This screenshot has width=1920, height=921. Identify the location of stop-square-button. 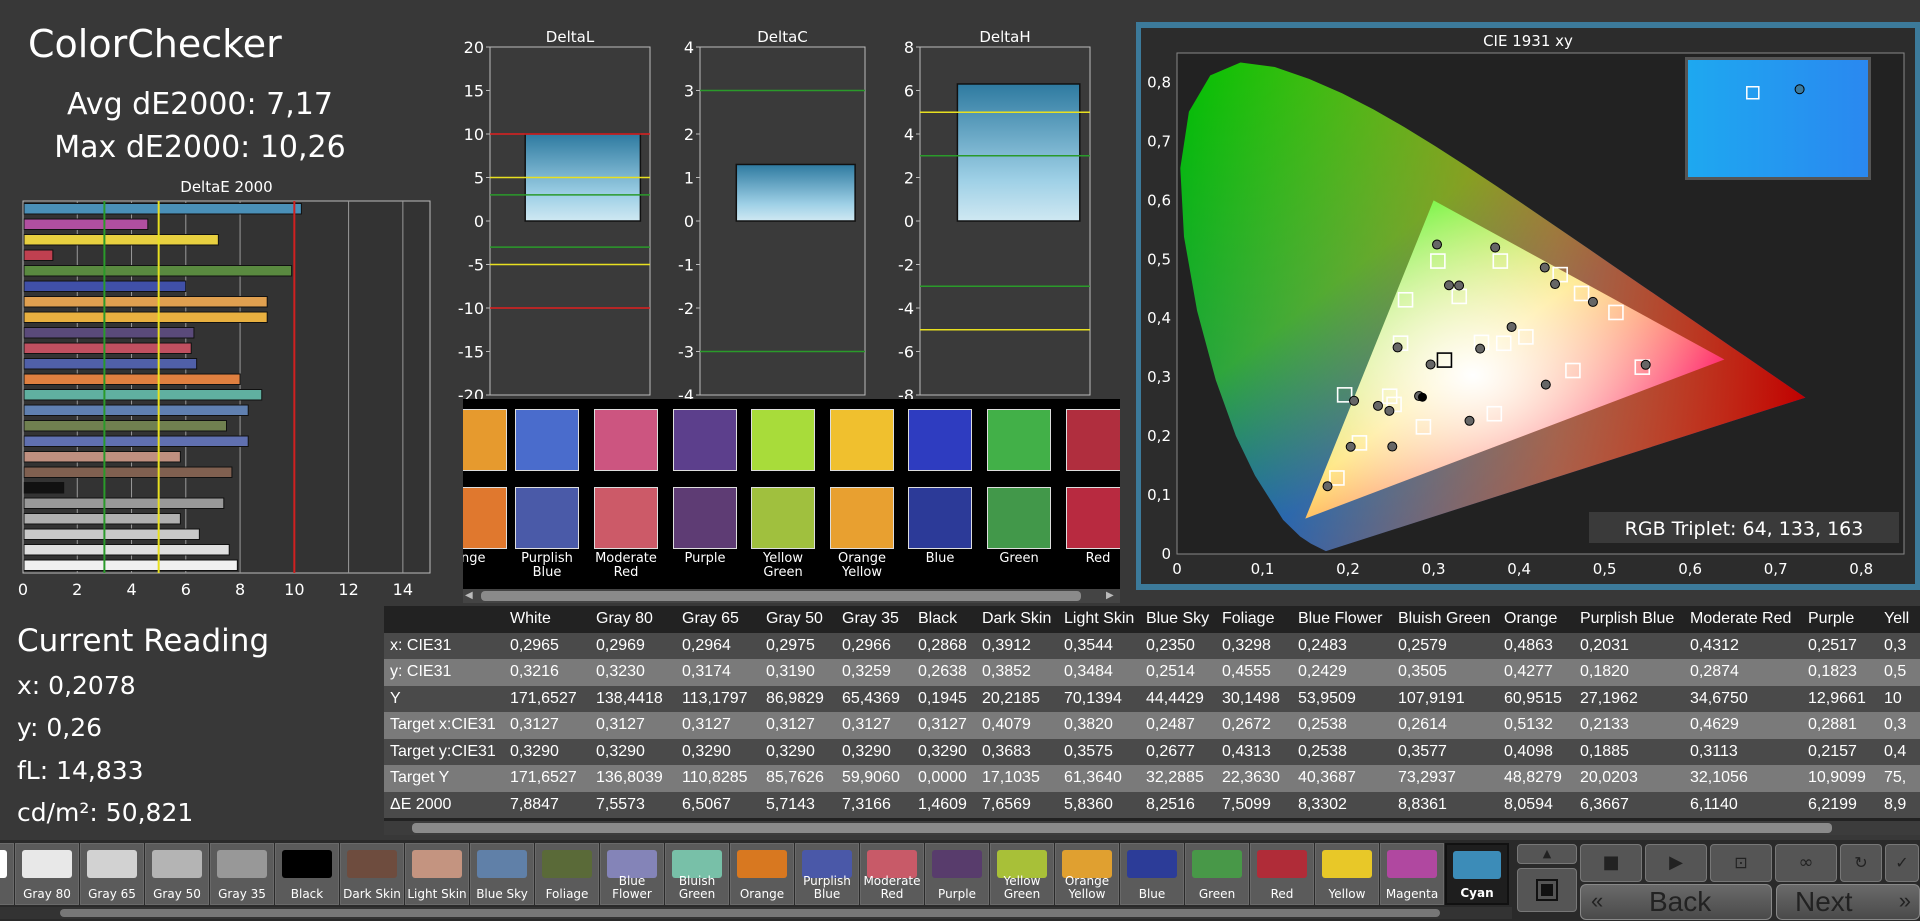
(1547, 890).